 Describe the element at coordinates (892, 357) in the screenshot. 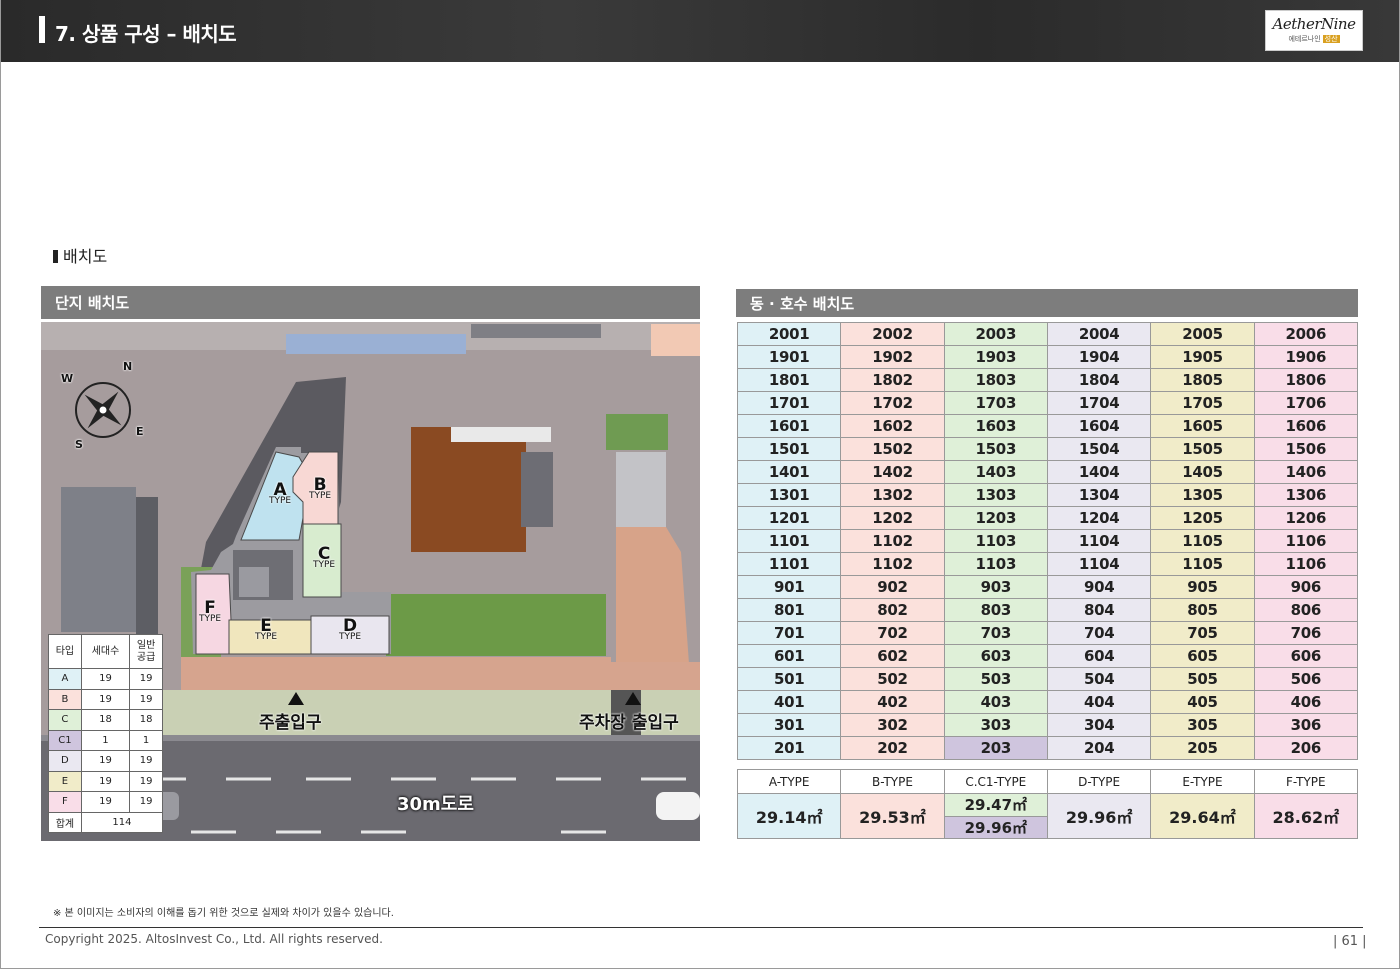

I see `unit-cell: 1902` at that location.